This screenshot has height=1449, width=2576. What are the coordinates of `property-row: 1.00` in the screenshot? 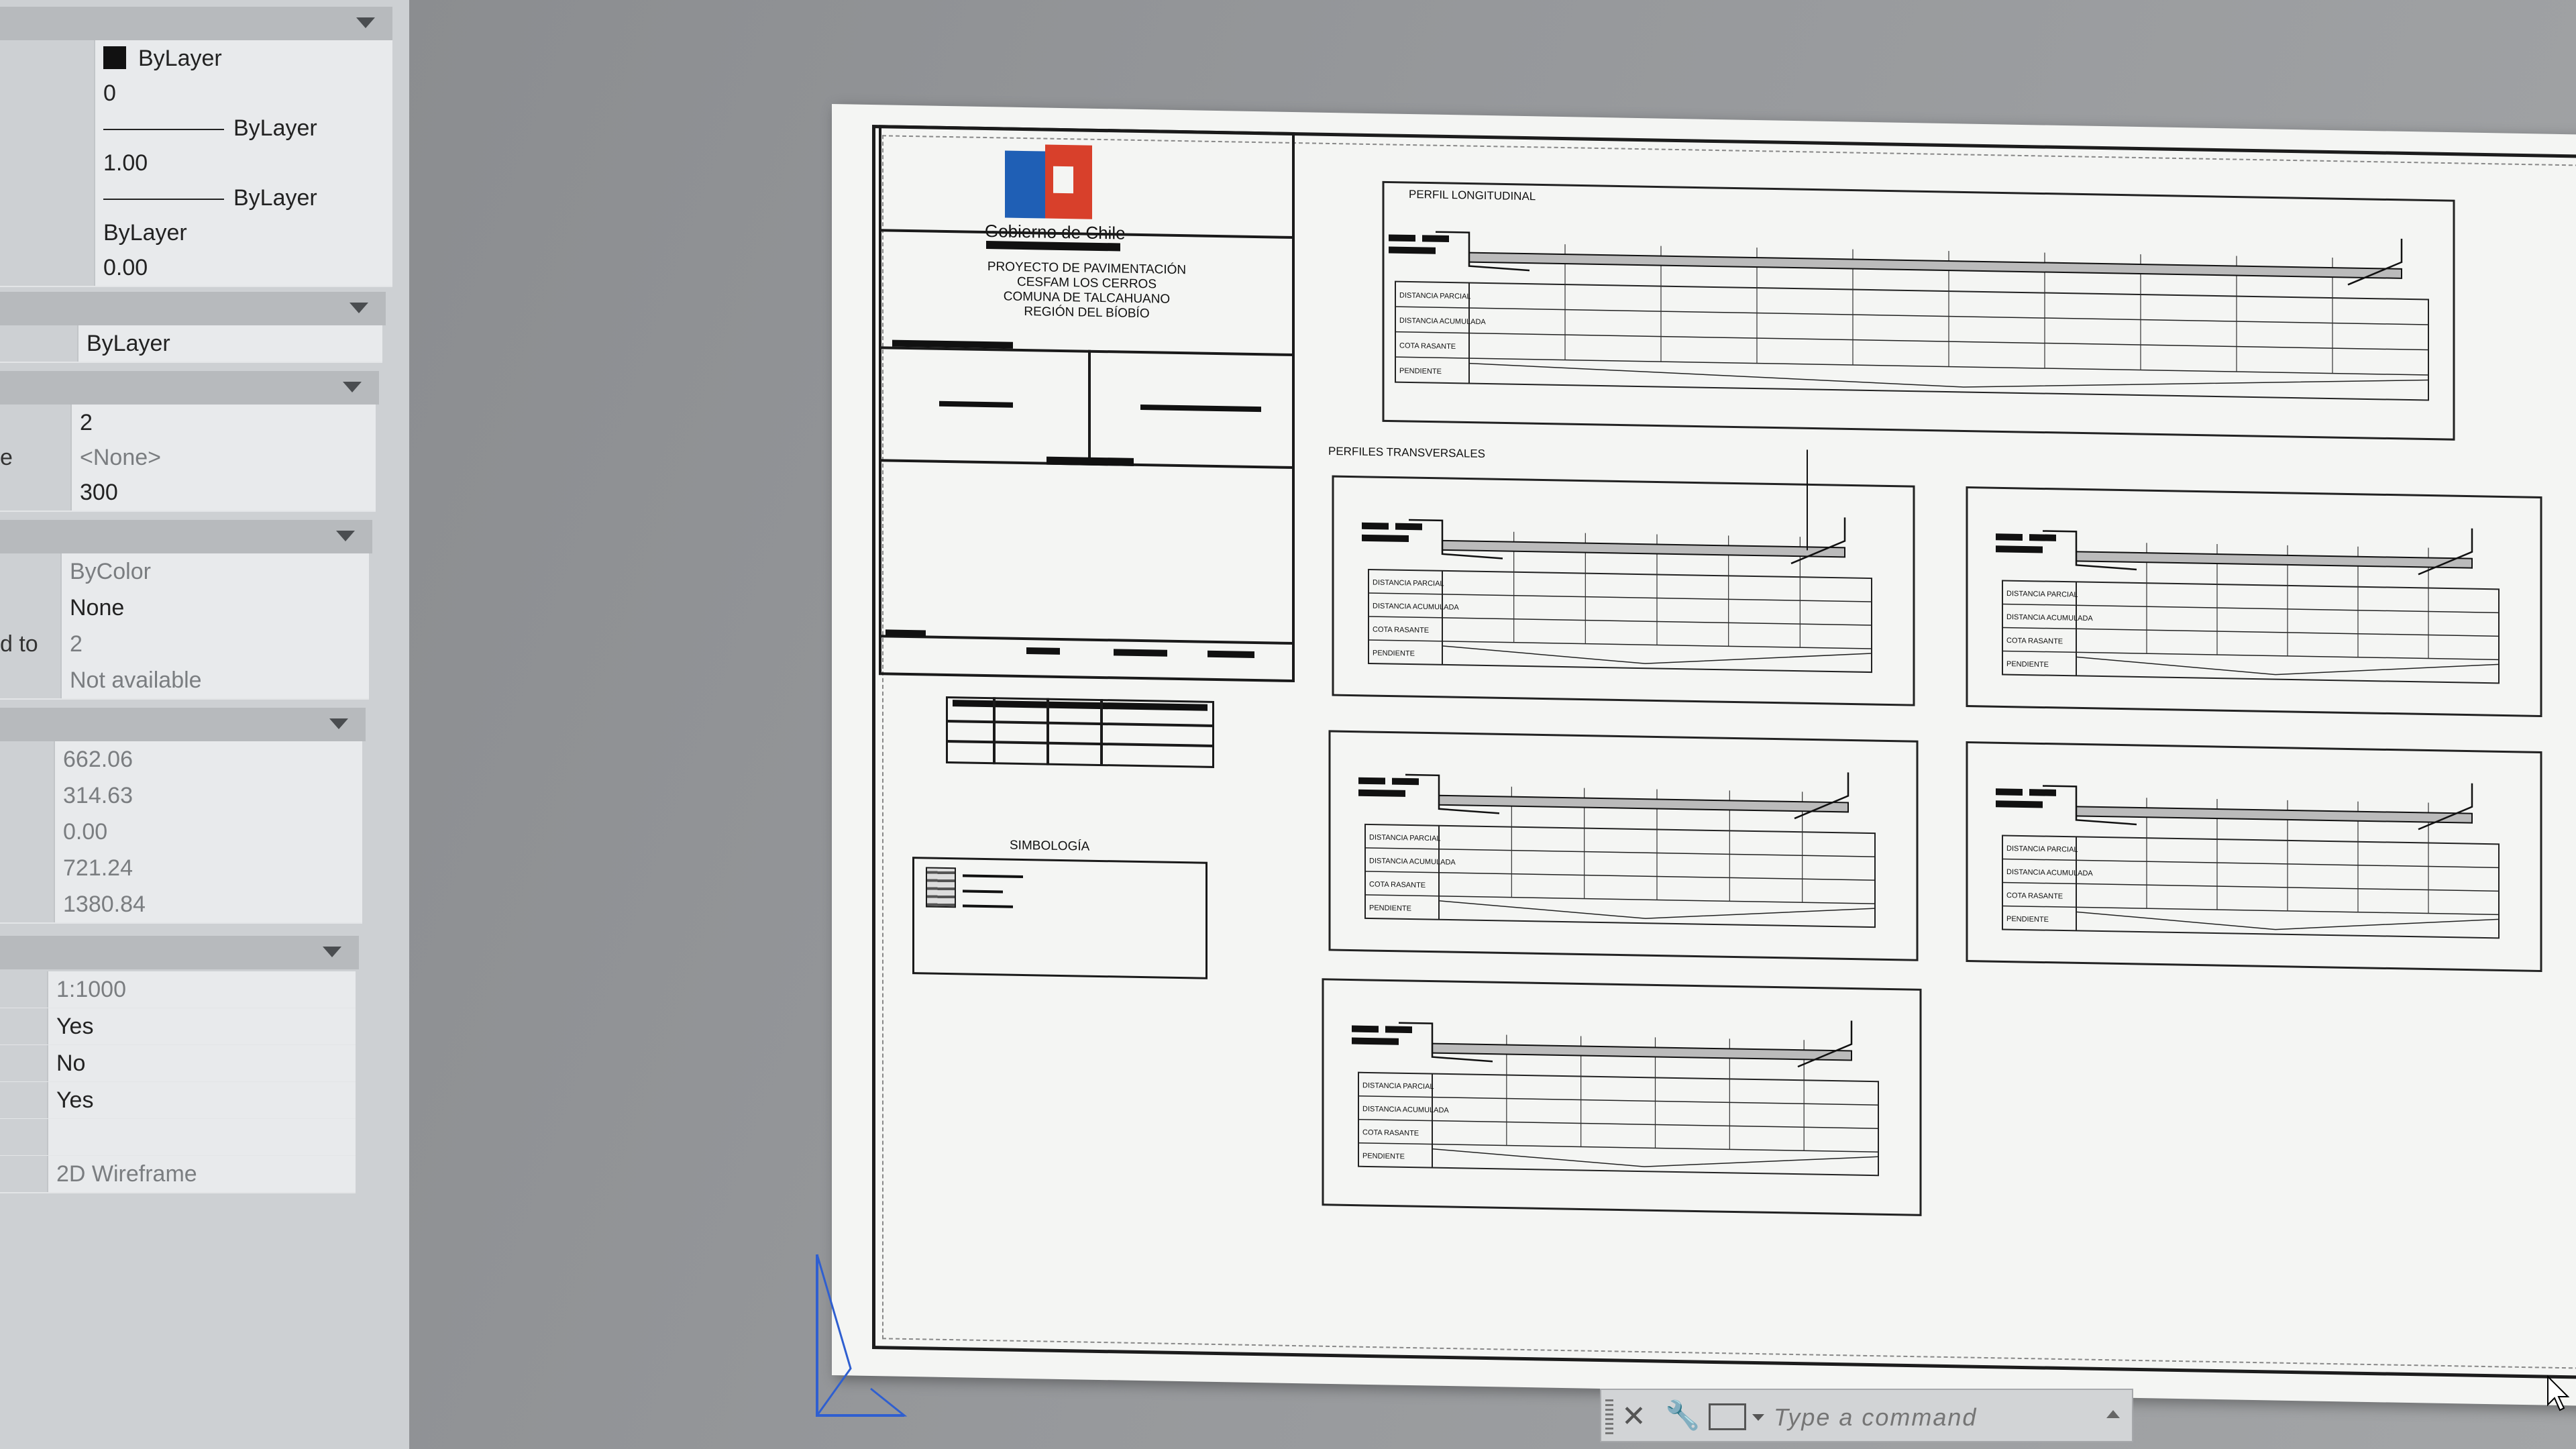 It's located at (196, 163).